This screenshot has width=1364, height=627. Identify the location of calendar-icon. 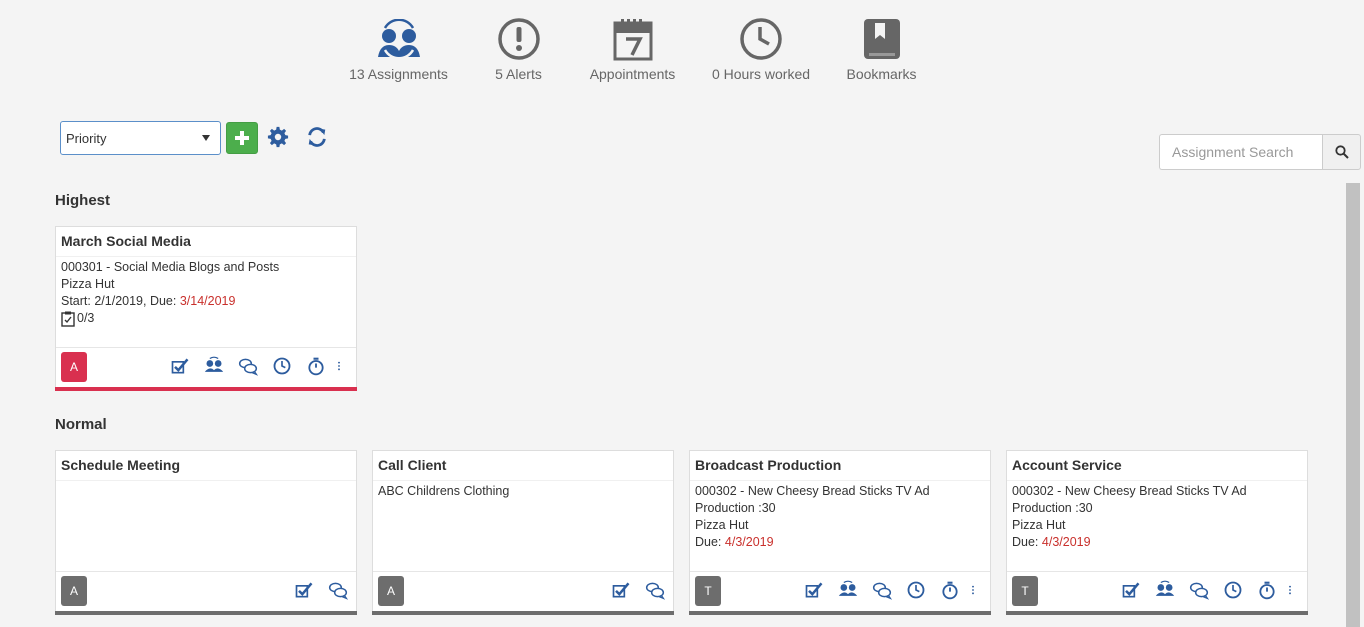
(633, 39).